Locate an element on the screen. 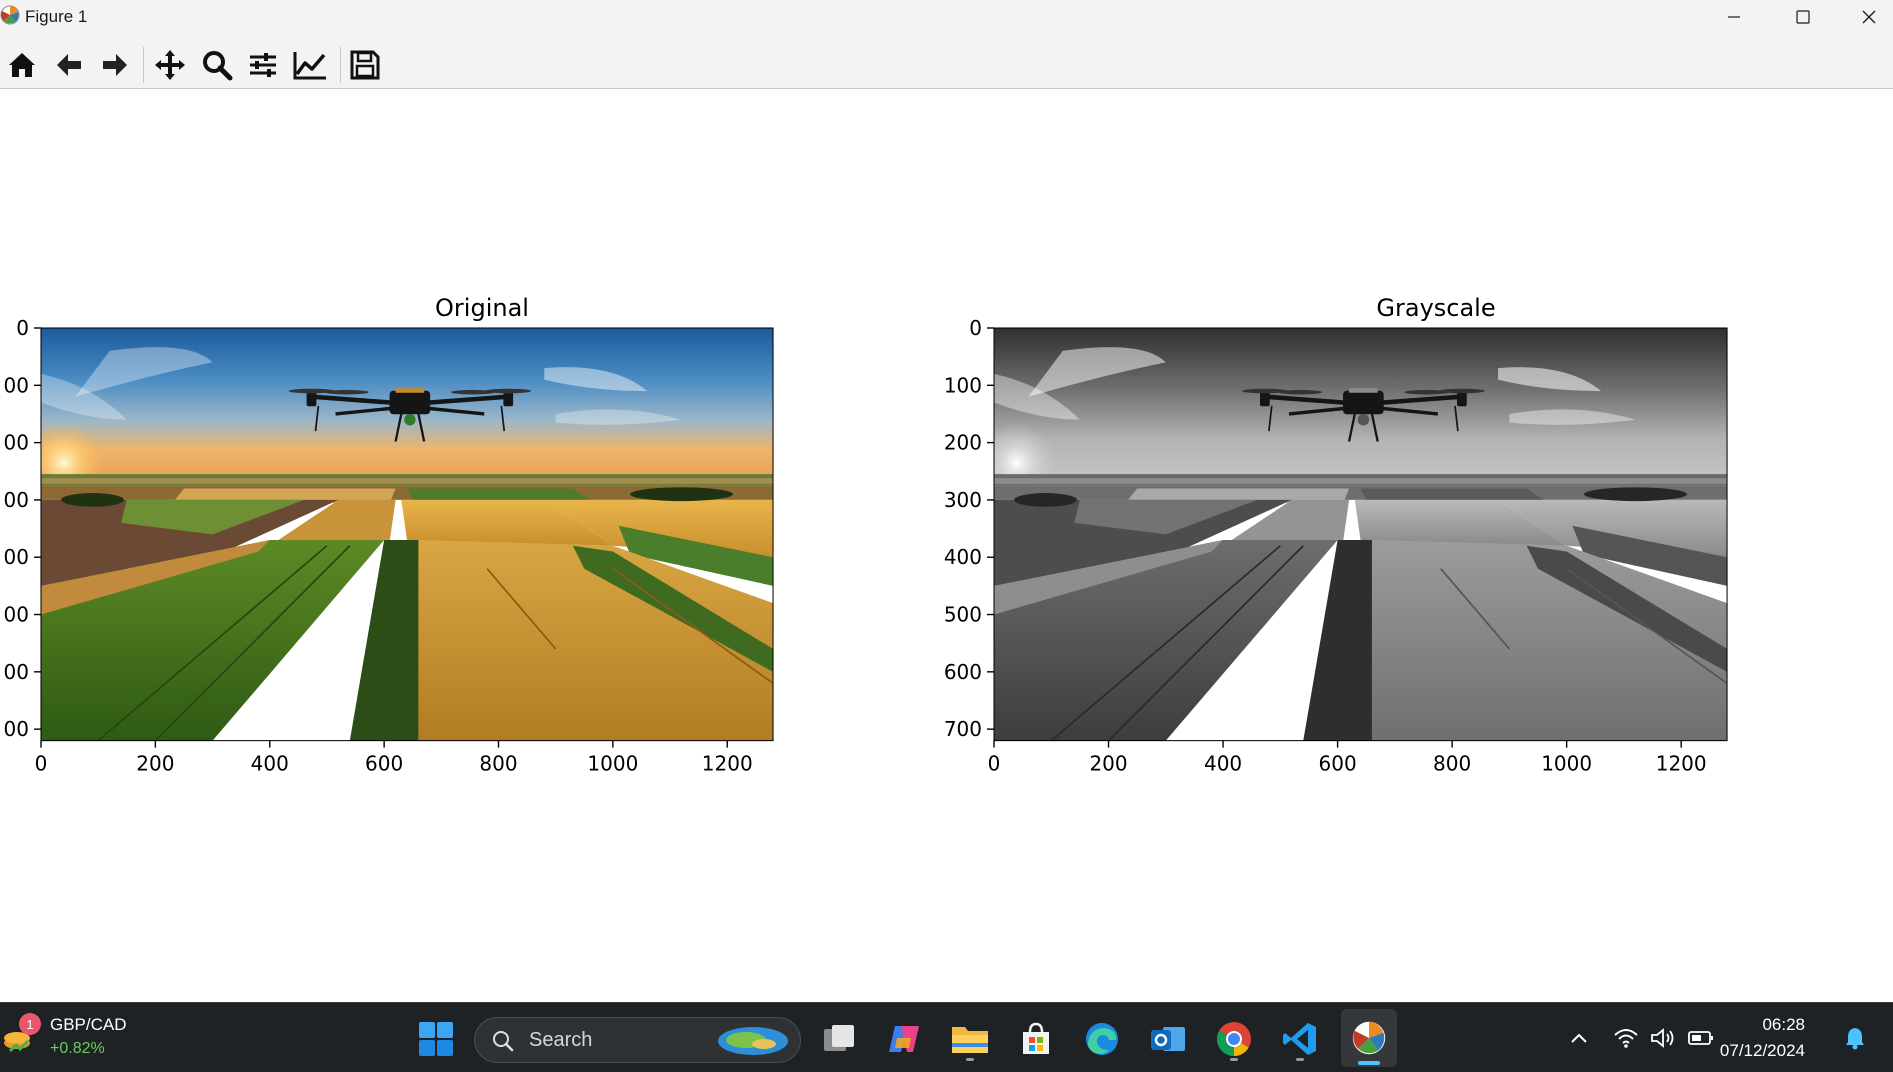  copilot-icon is located at coordinates (904, 1039).